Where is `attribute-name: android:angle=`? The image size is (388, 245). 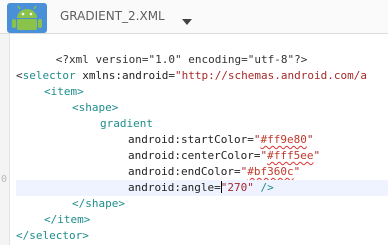
attribute-name: android:angle= is located at coordinates (174, 187).